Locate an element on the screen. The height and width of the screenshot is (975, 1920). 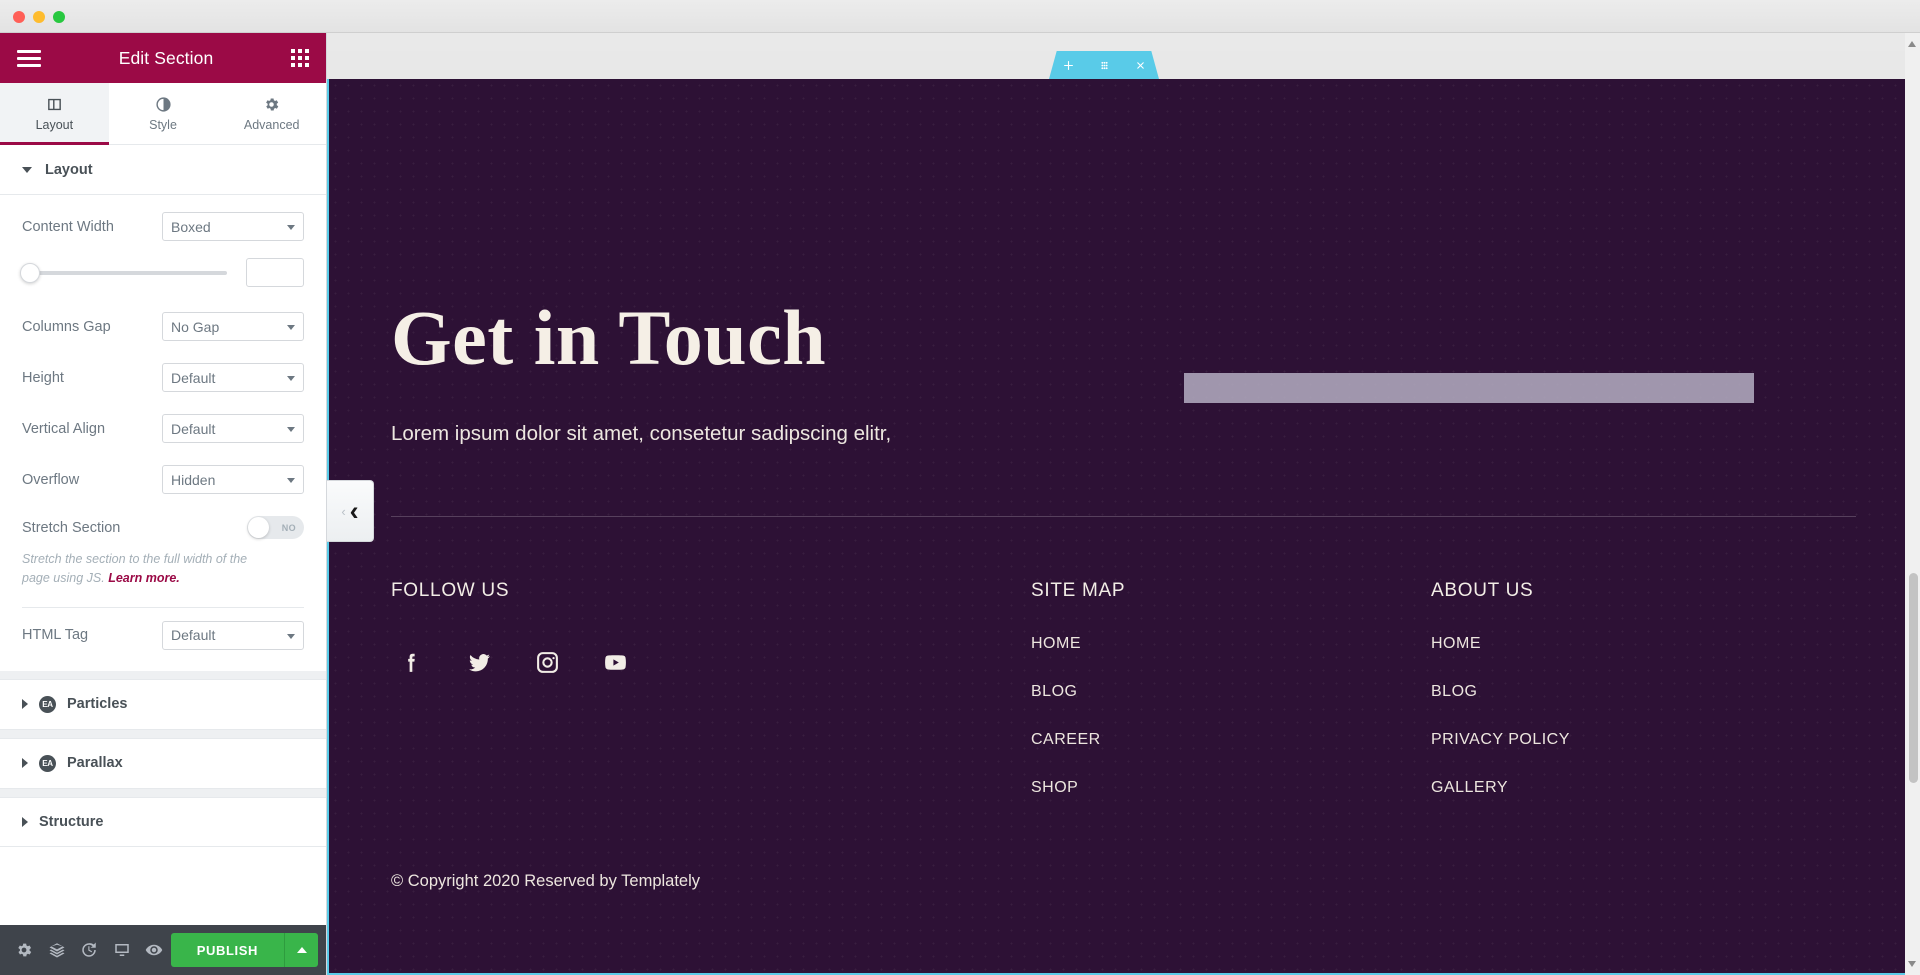
section-header-layout: Layout is located at coordinates (163, 170).